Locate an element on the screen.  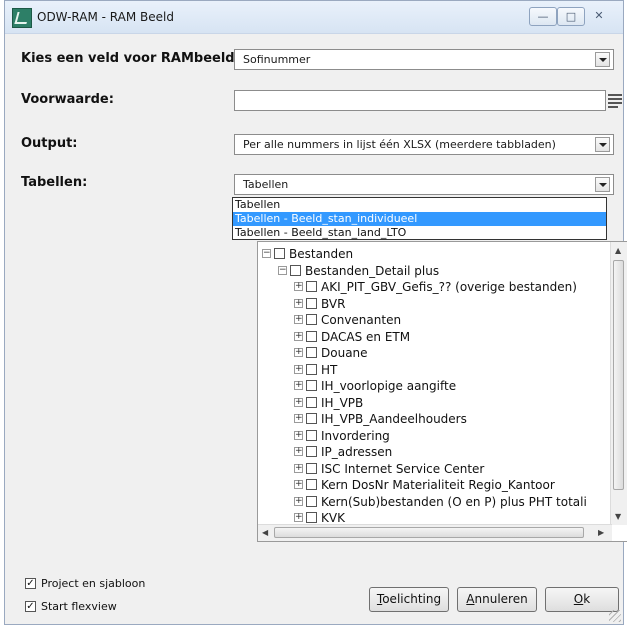
annuleren-mnemonic: A is located at coordinates (470, 599).